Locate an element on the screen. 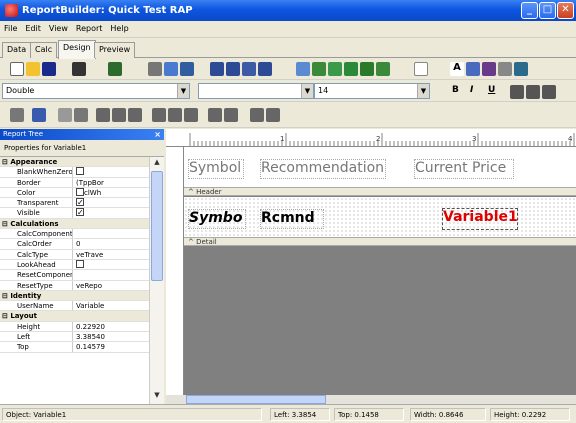  paste-icon is located at coordinates (187, 69).